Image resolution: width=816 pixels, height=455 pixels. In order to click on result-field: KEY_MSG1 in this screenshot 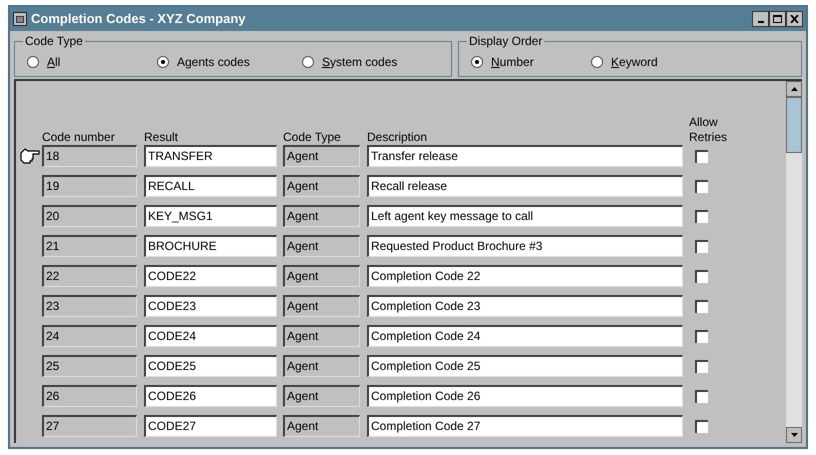, I will do `click(210, 216)`.